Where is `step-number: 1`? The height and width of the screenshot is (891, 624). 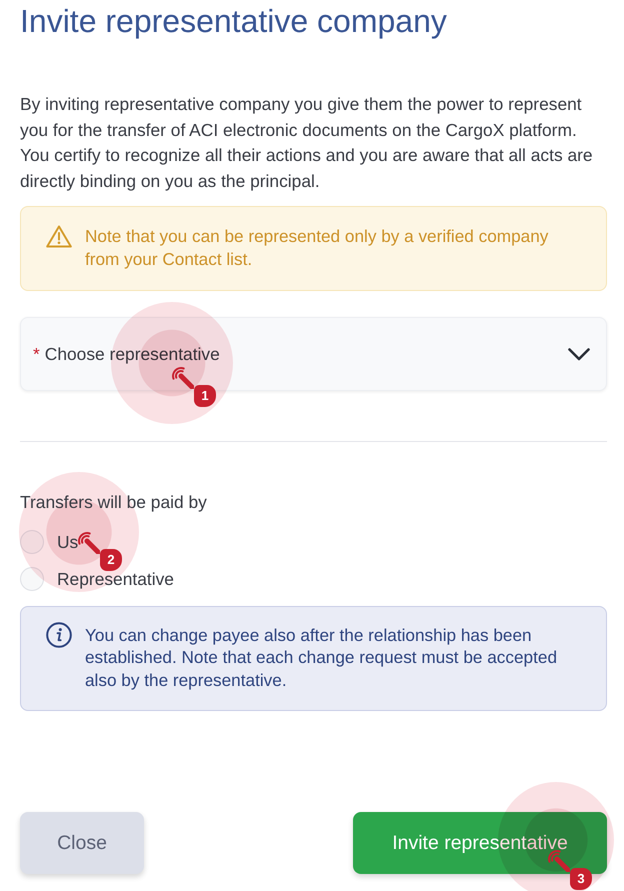 step-number: 1 is located at coordinates (205, 396).